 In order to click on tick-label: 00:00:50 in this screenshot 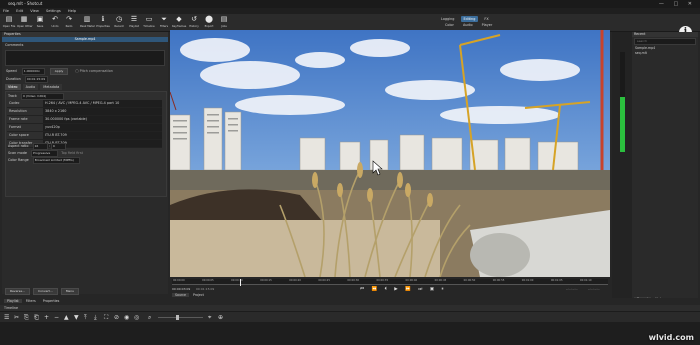, I will do `click(469, 280)`.